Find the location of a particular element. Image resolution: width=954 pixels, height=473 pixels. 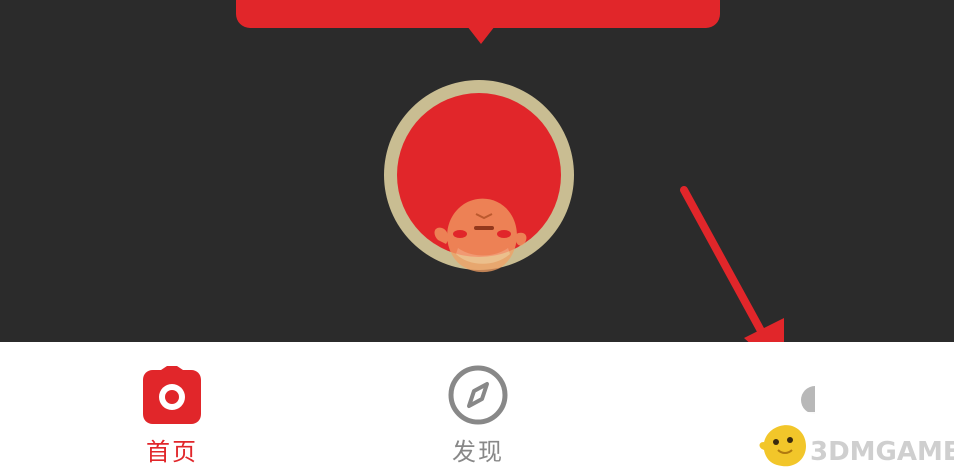

nav-label-home: 首页 is located at coordinates (172, 452).